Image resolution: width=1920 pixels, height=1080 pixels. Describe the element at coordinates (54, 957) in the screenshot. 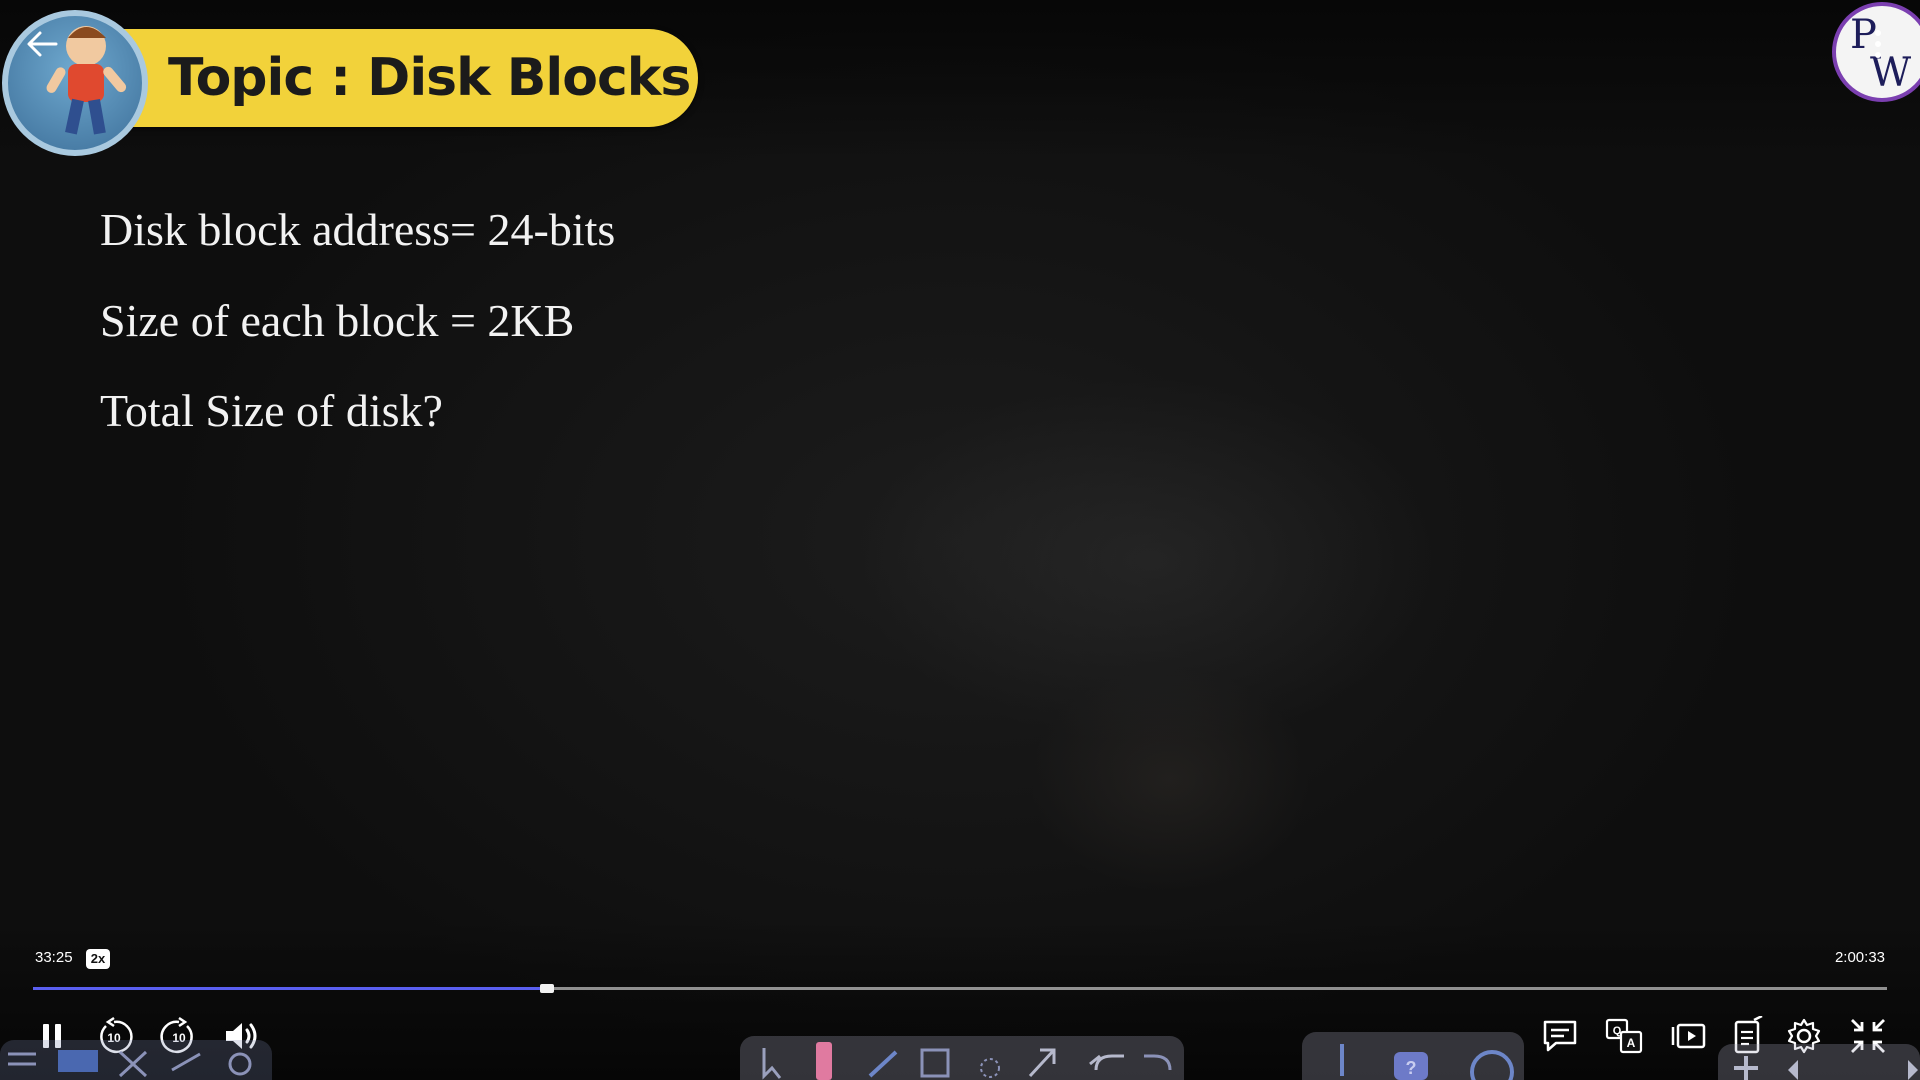

I see `current-time: 33:25` at that location.